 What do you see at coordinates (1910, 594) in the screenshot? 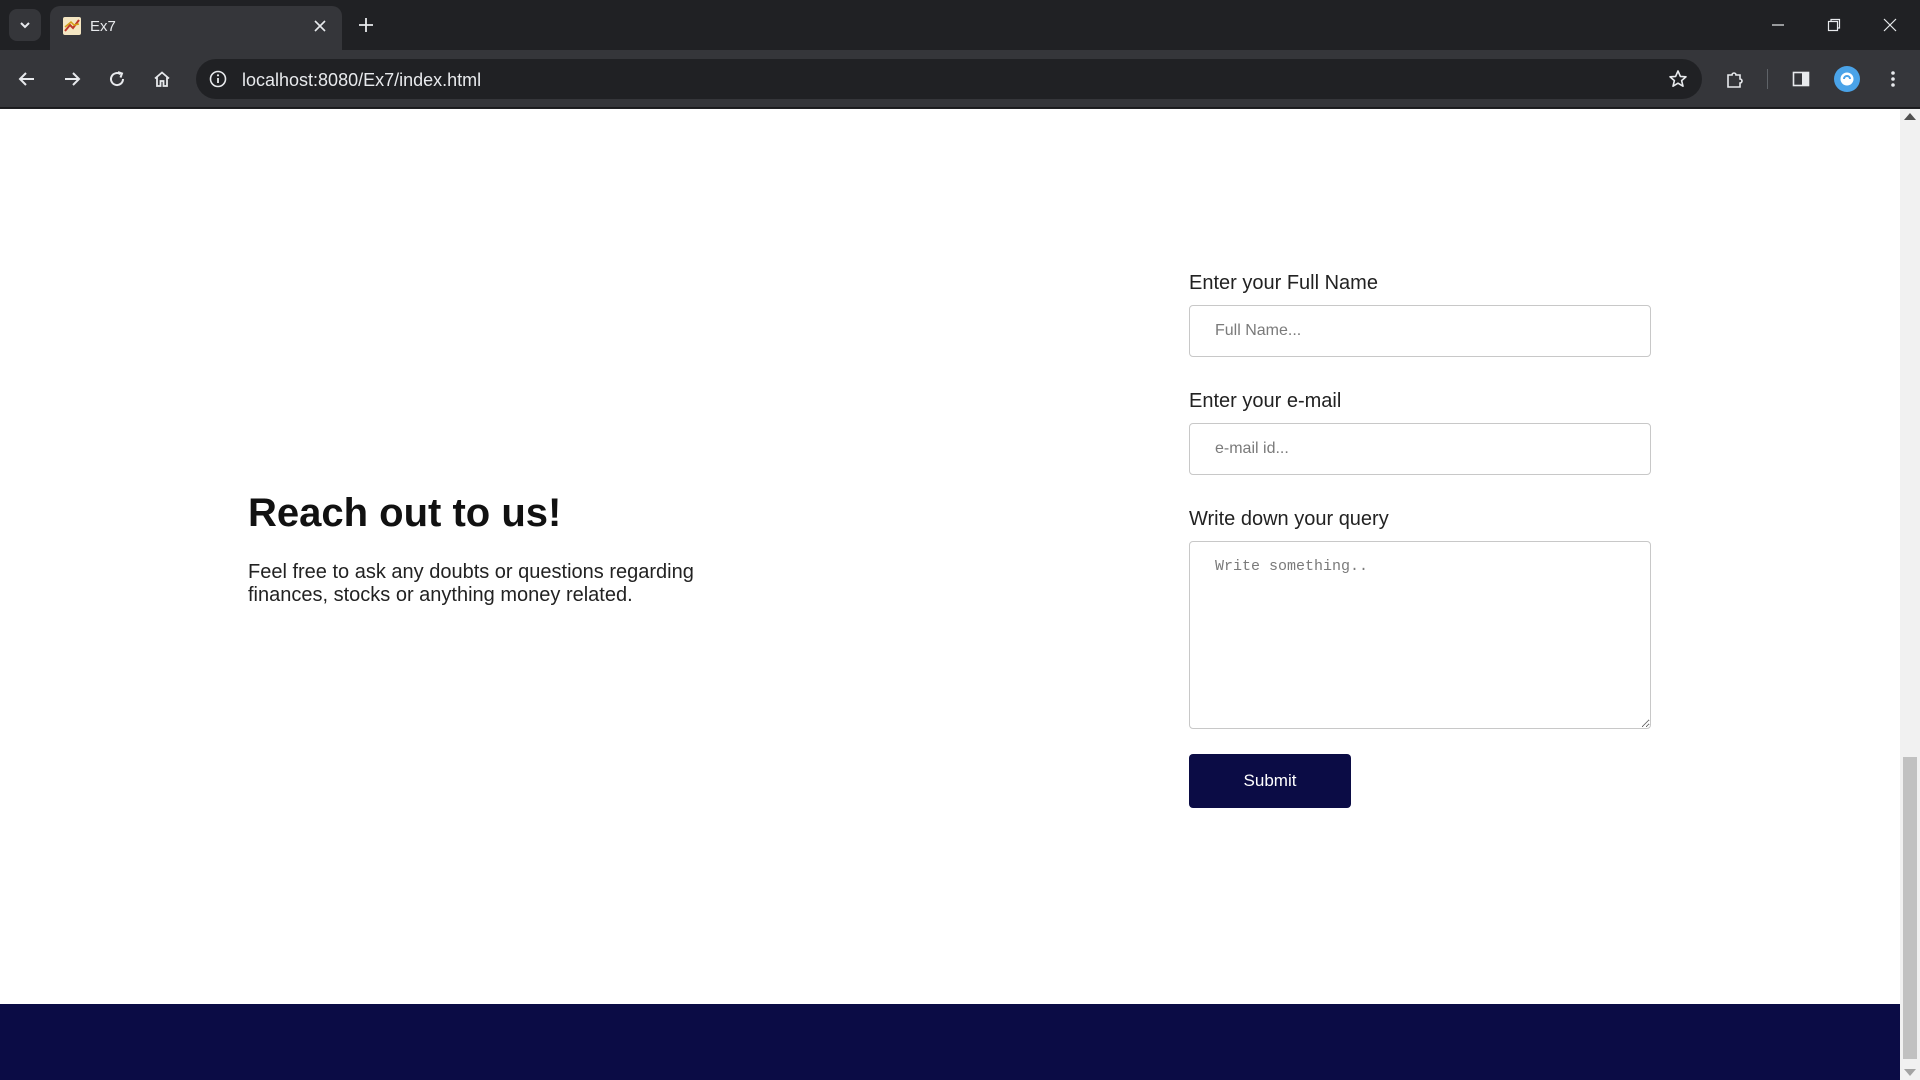
I see `scrollbar` at bounding box center [1910, 594].